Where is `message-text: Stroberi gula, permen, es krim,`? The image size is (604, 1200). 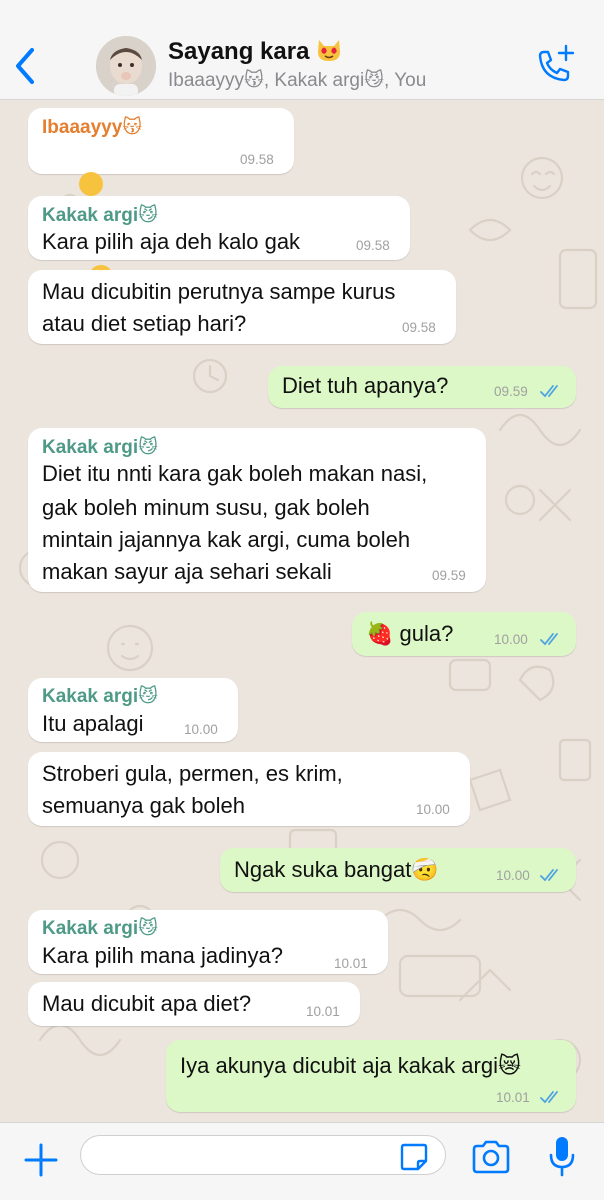 message-text: Stroberi gula, permen, es krim, is located at coordinates (192, 773).